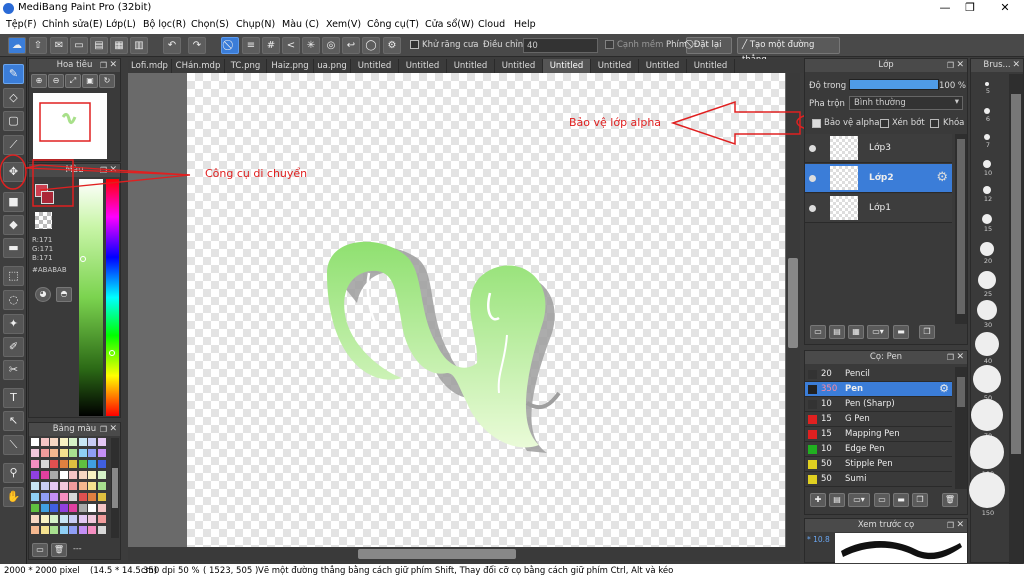  What do you see at coordinates (560, 45) in the screenshot?
I see `adjust-input: 40` at bounding box center [560, 45].